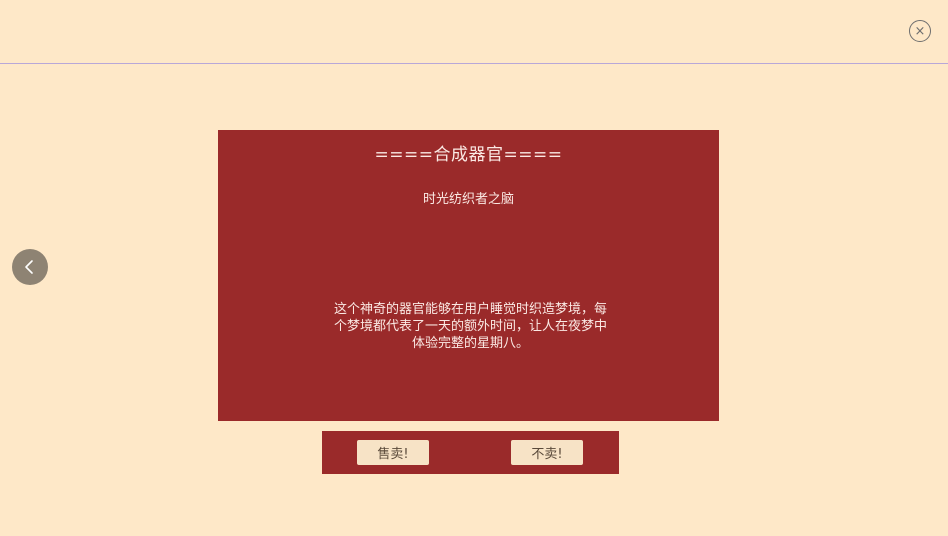 This screenshot has height=536, width=948. I want to click on organ-name: 时光纺织者之脑, so click(468, 199).